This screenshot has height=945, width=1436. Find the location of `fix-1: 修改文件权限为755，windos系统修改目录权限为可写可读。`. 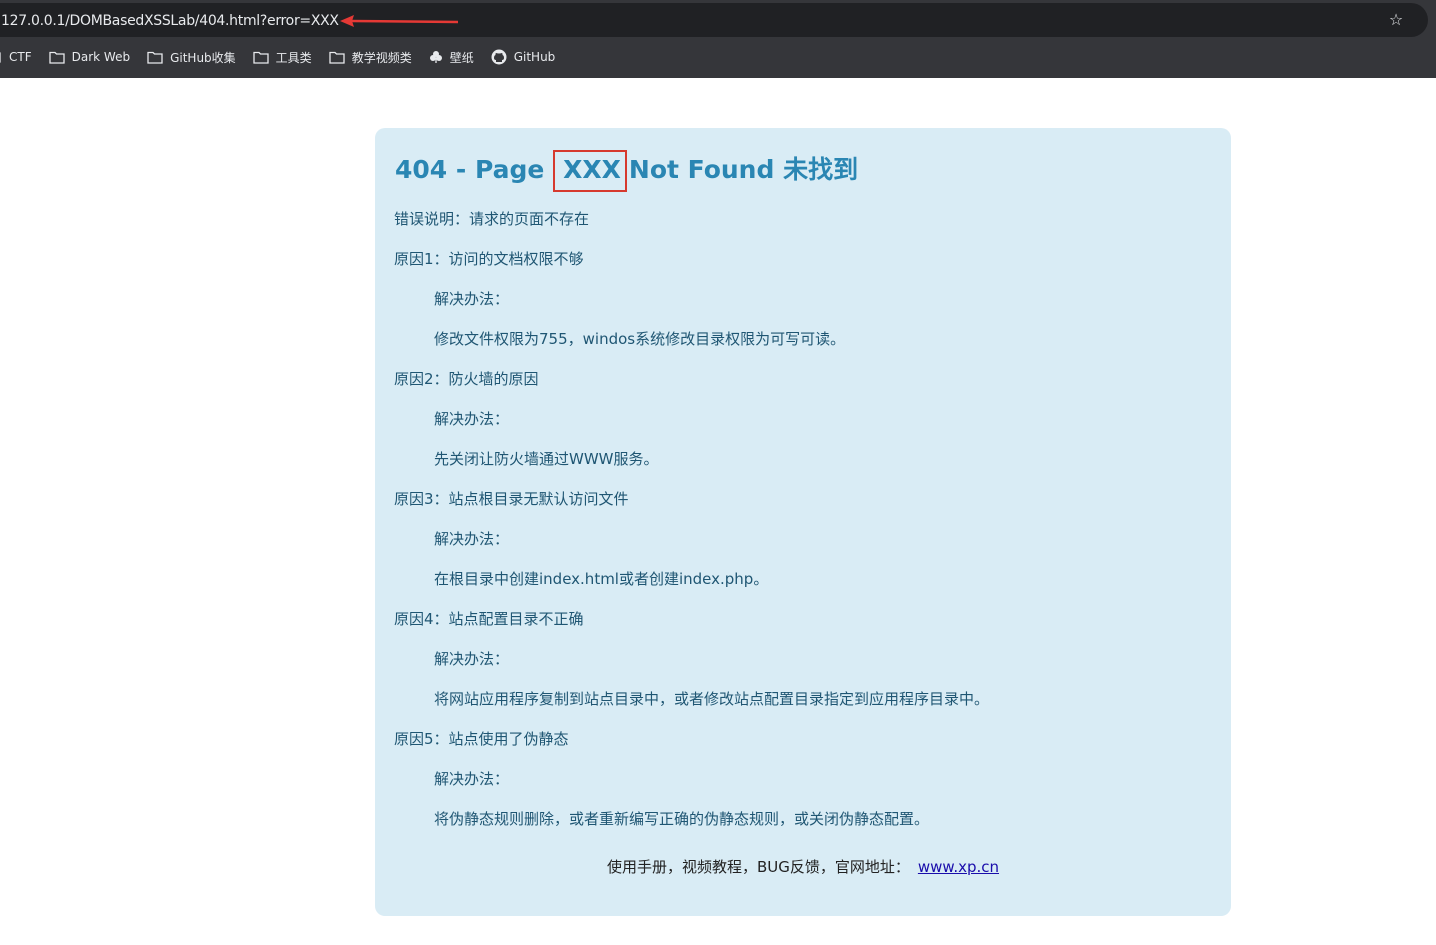

fix-1: 修改文件权限为755，windos系统修改目录权限为可写可读。 is located at coordinates (640, 339).